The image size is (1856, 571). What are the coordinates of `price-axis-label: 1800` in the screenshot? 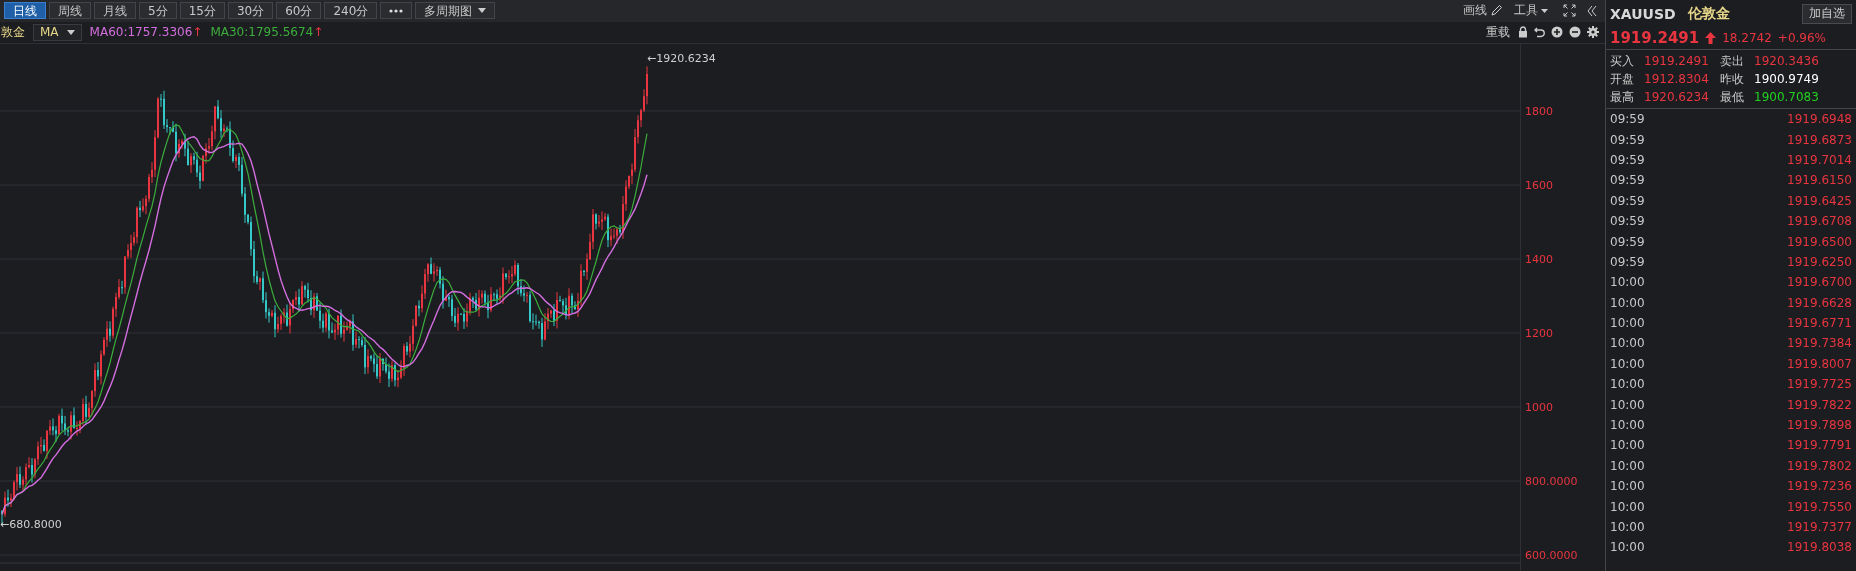 It's located at (1539, 111).